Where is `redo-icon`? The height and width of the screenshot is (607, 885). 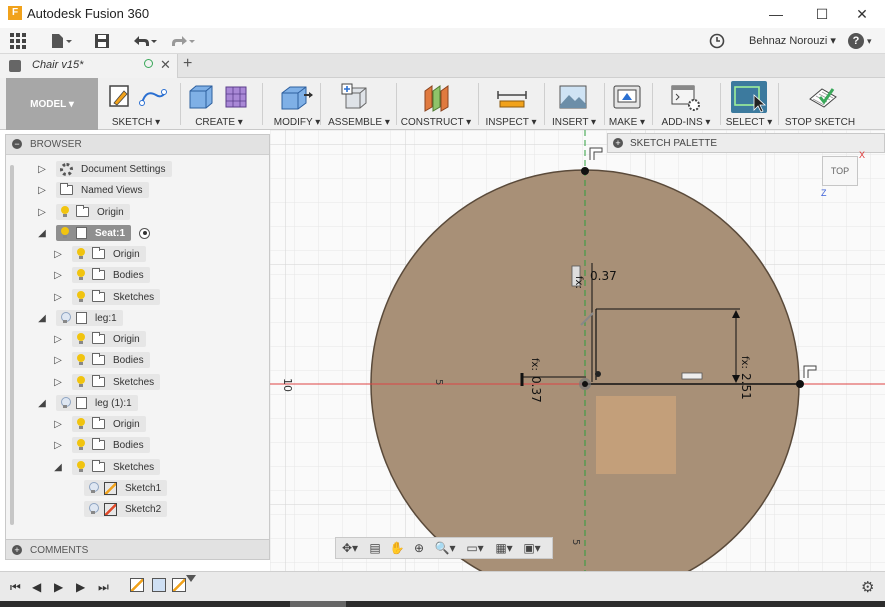 redo-icon is located at coordinates (182, 41).